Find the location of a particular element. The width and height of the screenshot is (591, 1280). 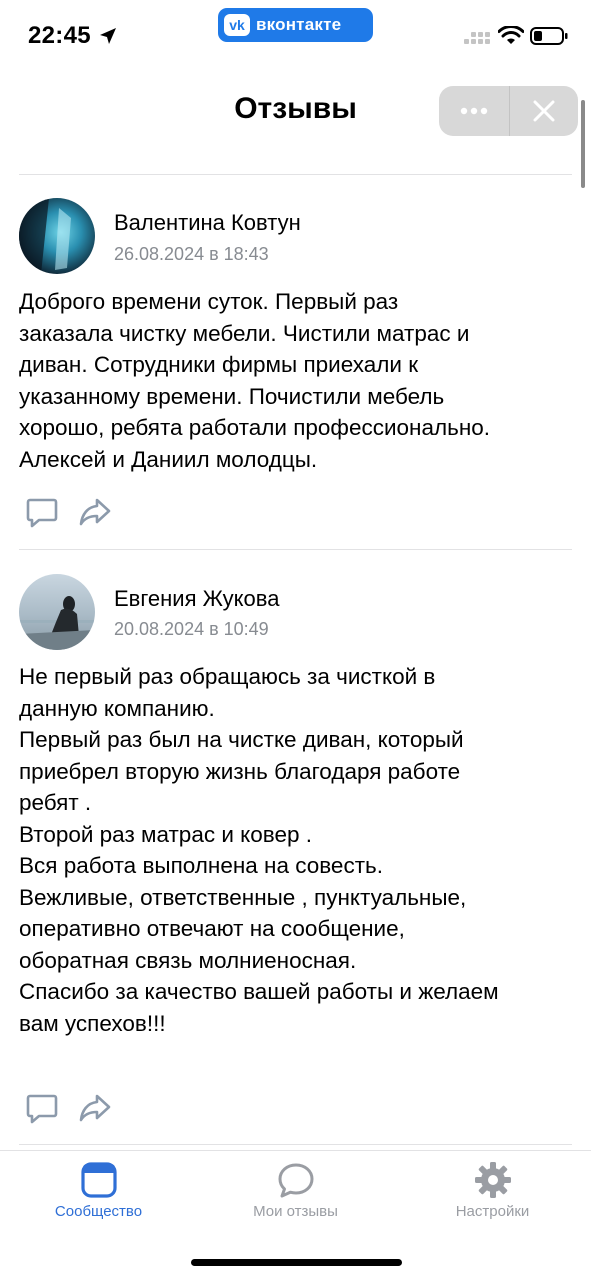

vk-logo-icon: vk is located at coordinates (237, 25).